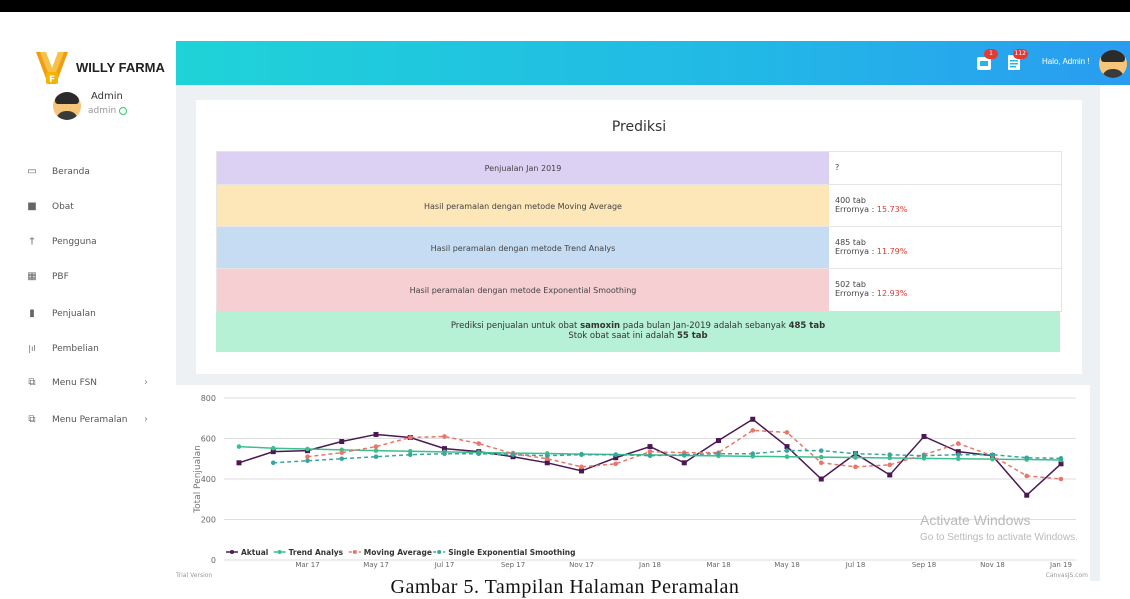 The image size is (1130, 599). I want to click on sidebar-item-label: PBF, so click(60, 277).